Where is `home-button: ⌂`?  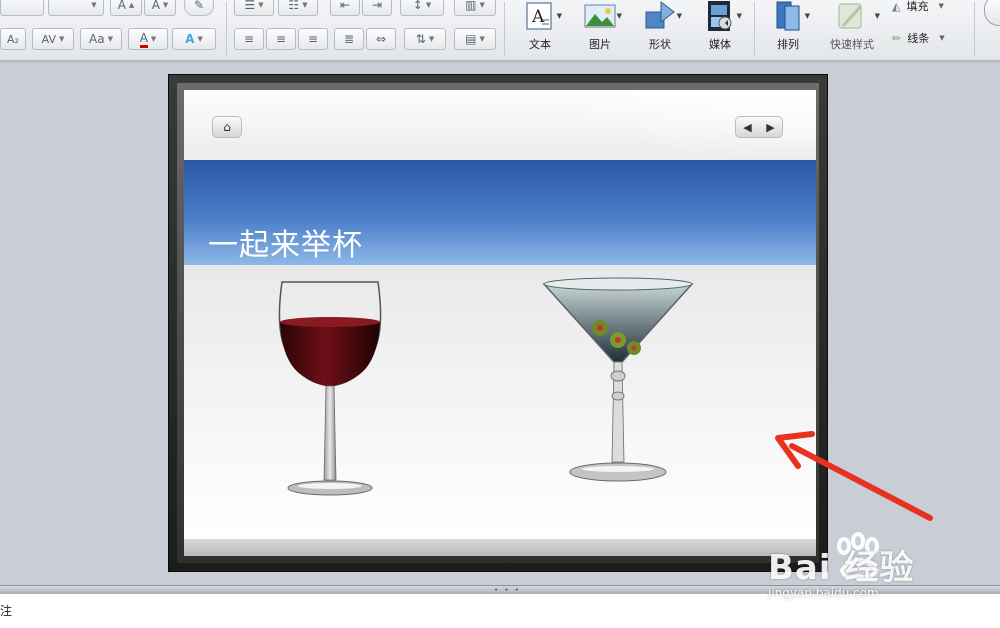 home-button: ⌂ is located at coordinates (227, 127).